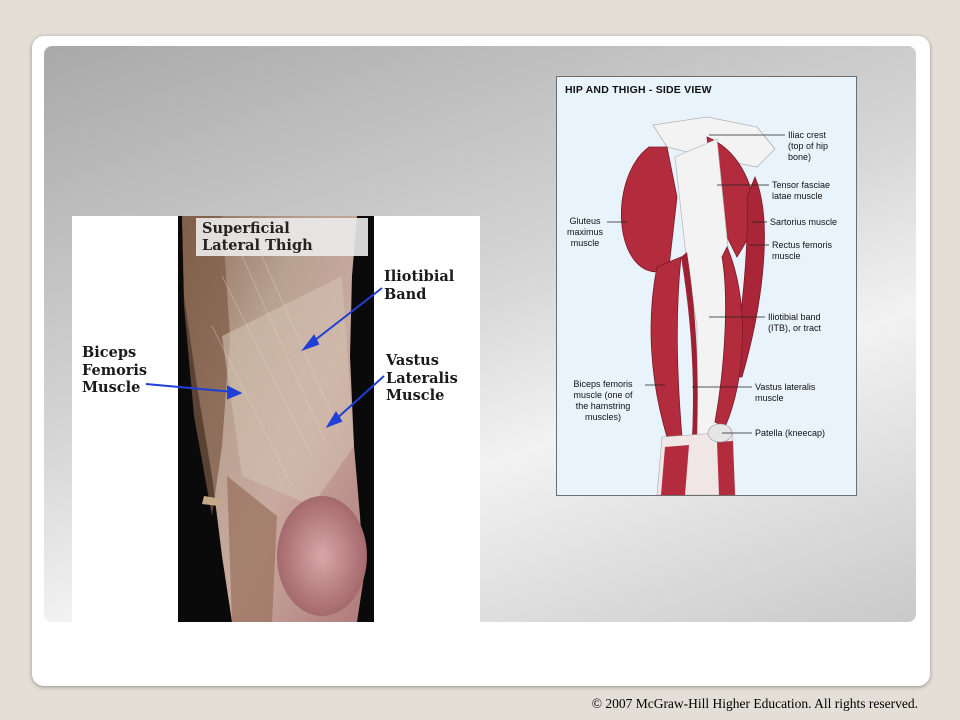 This screenshot has height=720, width=960. What do you see at coordinates (115, 370) in the screenshot?
I see `label-biceps-femoris: Biceps Femoris Muscle` at bounding box center [115, 370].